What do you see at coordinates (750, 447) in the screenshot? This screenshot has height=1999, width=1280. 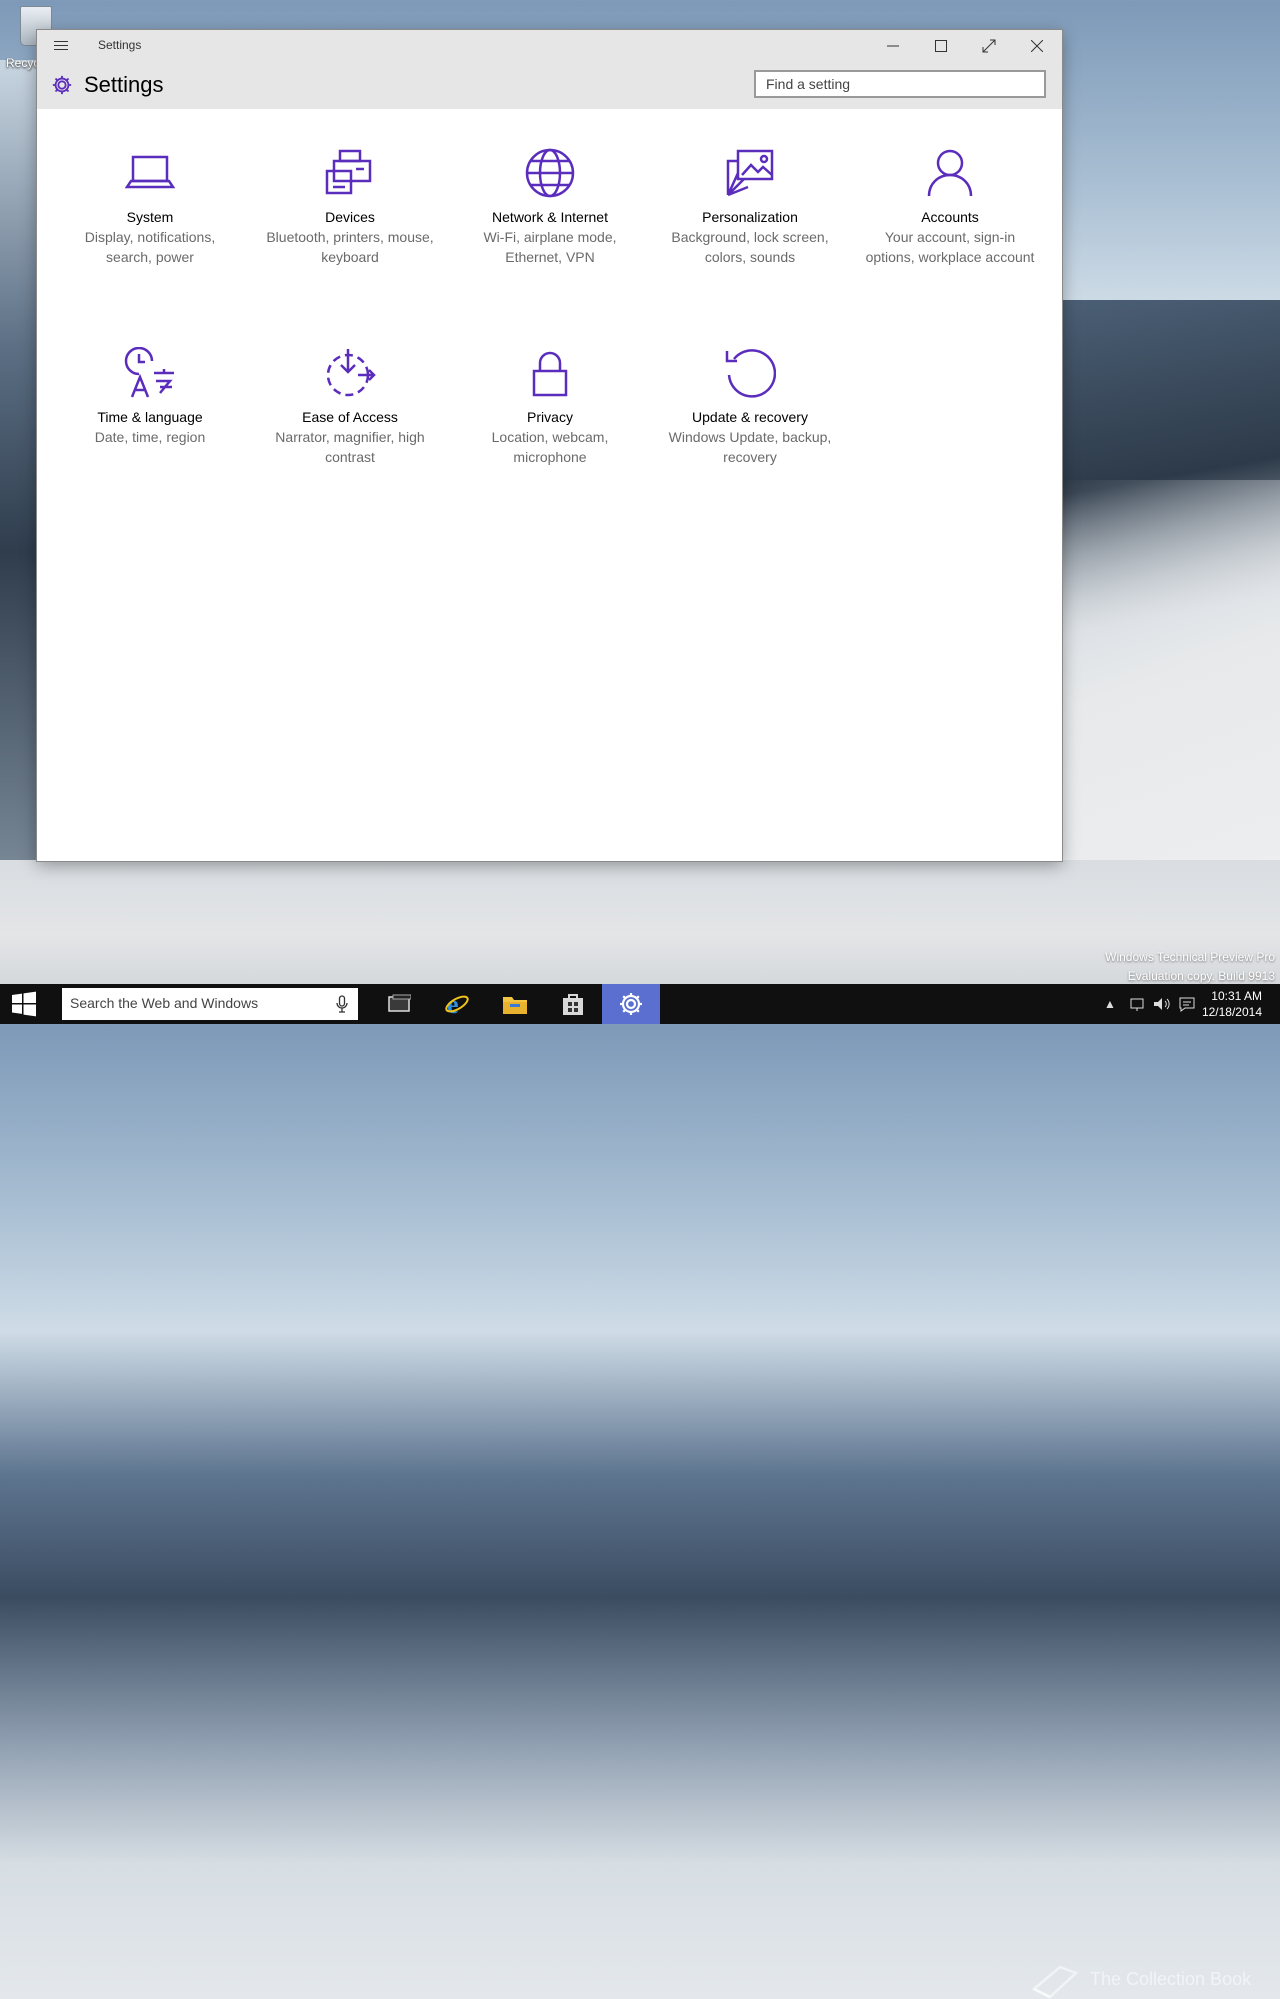 I see `category-description: Windows Update, backup, recovery` at bounding box center [750, 447].